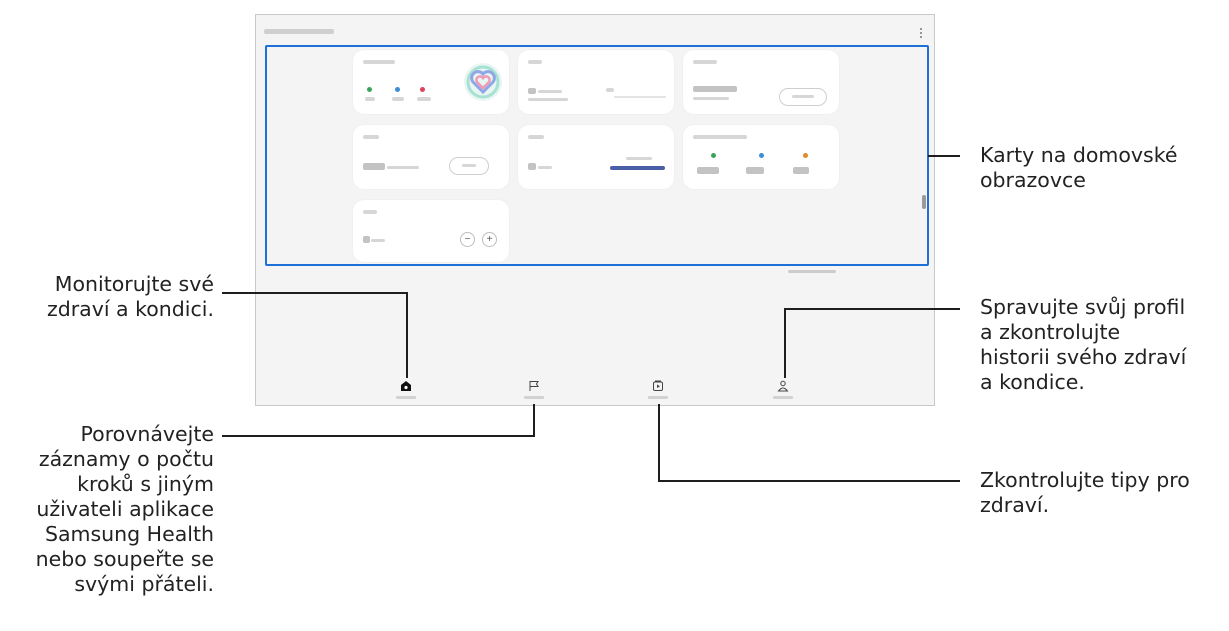 The height and width of the screenshot is (631, 1229). I want to click on play-card-icon, so click(658, 385).